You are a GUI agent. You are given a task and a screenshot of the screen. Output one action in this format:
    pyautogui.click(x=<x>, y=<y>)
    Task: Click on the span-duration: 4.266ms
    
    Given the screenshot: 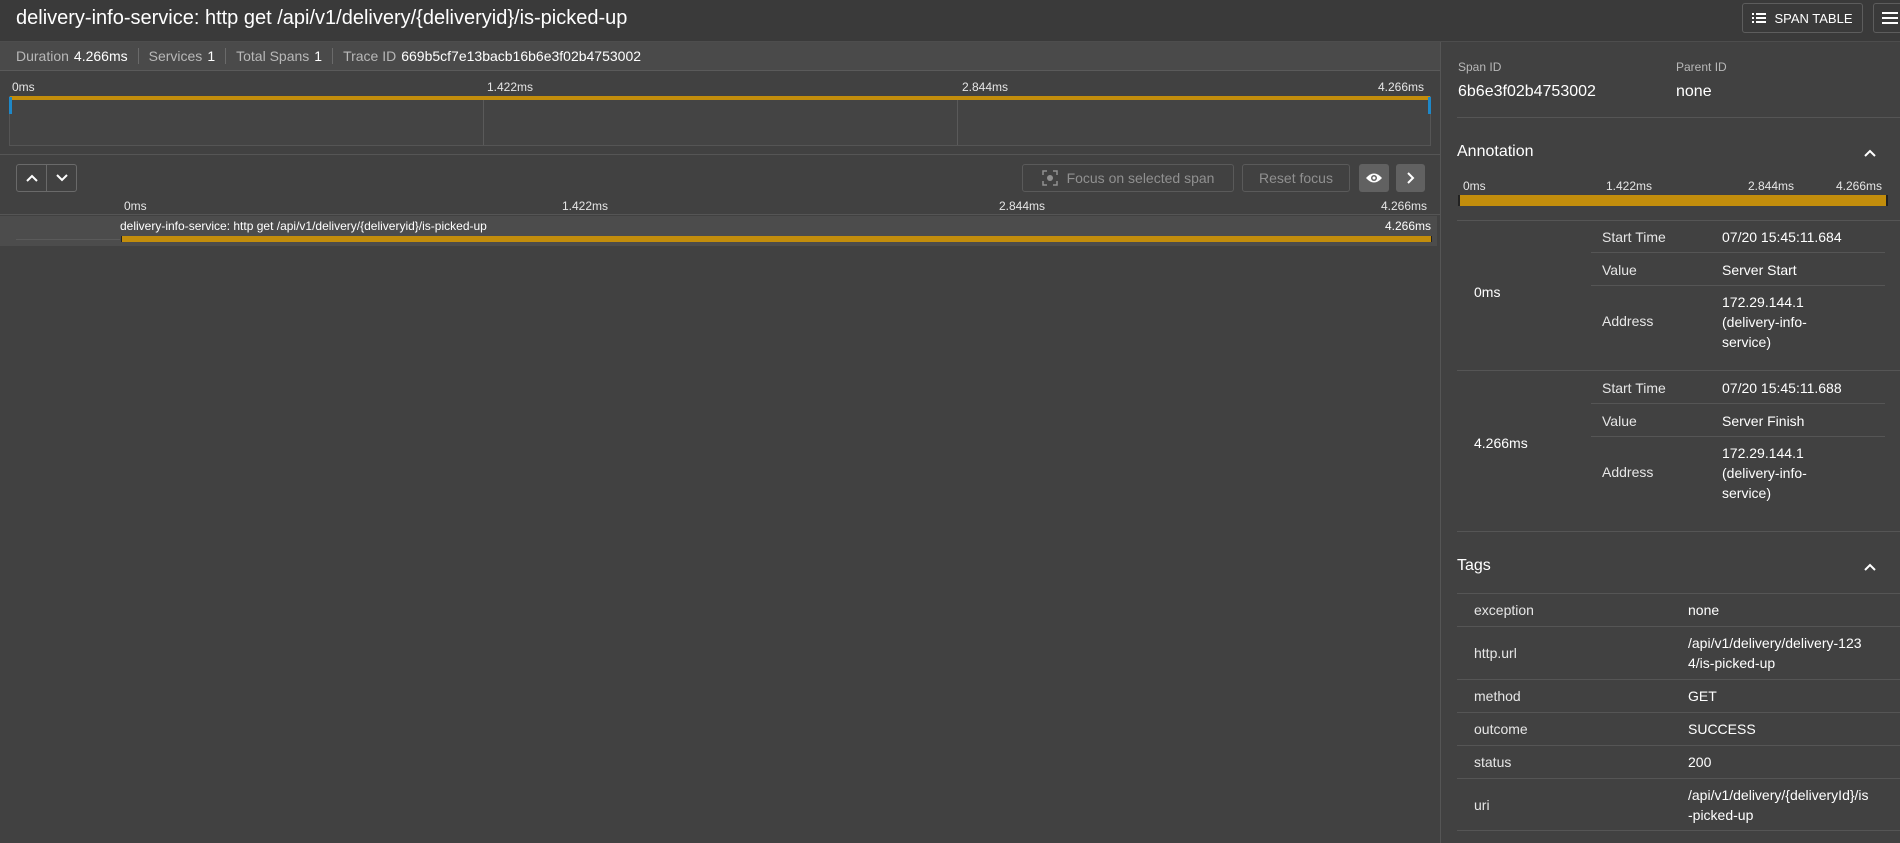 What is the action you would take?
    pyautogui.click(x=1408, y=226)
    